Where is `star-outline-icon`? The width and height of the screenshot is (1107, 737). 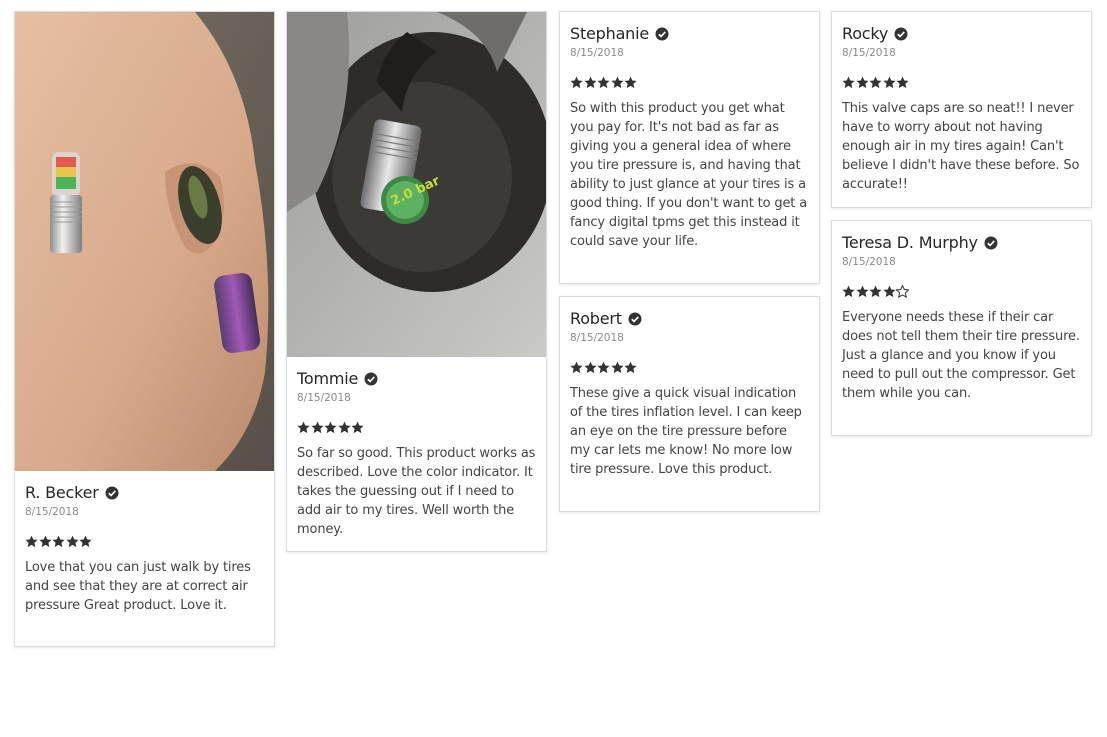 star-outline-icon is located at coordinates (902, 291).